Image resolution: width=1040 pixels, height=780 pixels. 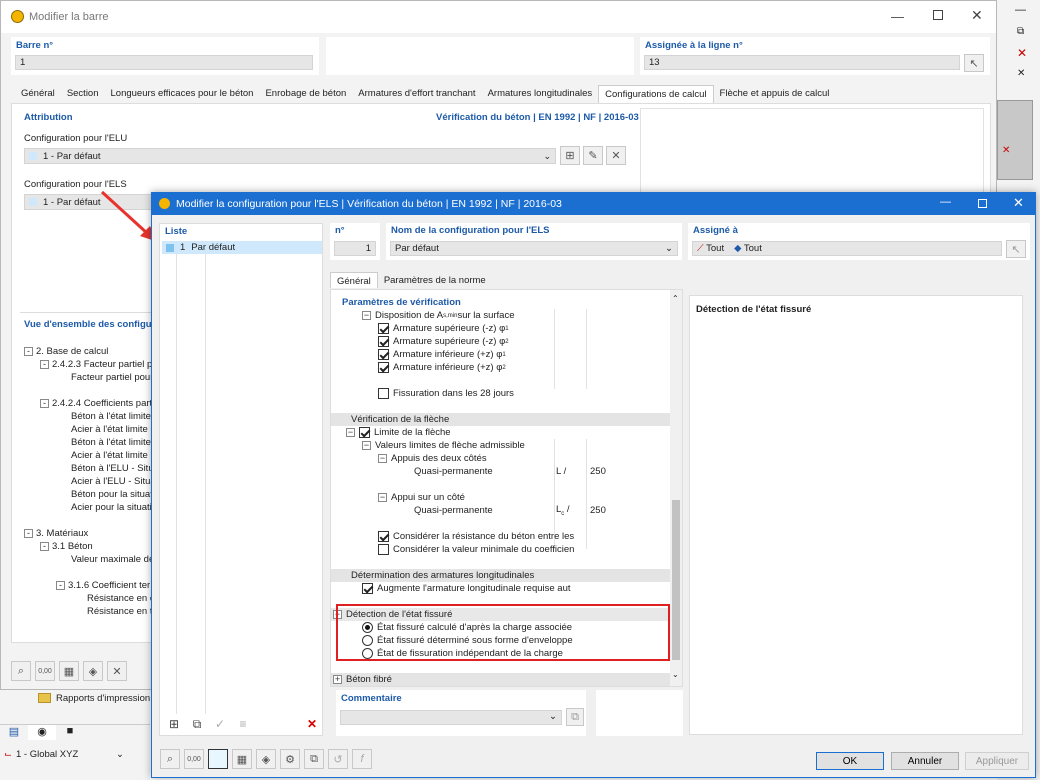 I want to click on overview-tree-item: Béton pour la situati, so click(x=108, y=494).